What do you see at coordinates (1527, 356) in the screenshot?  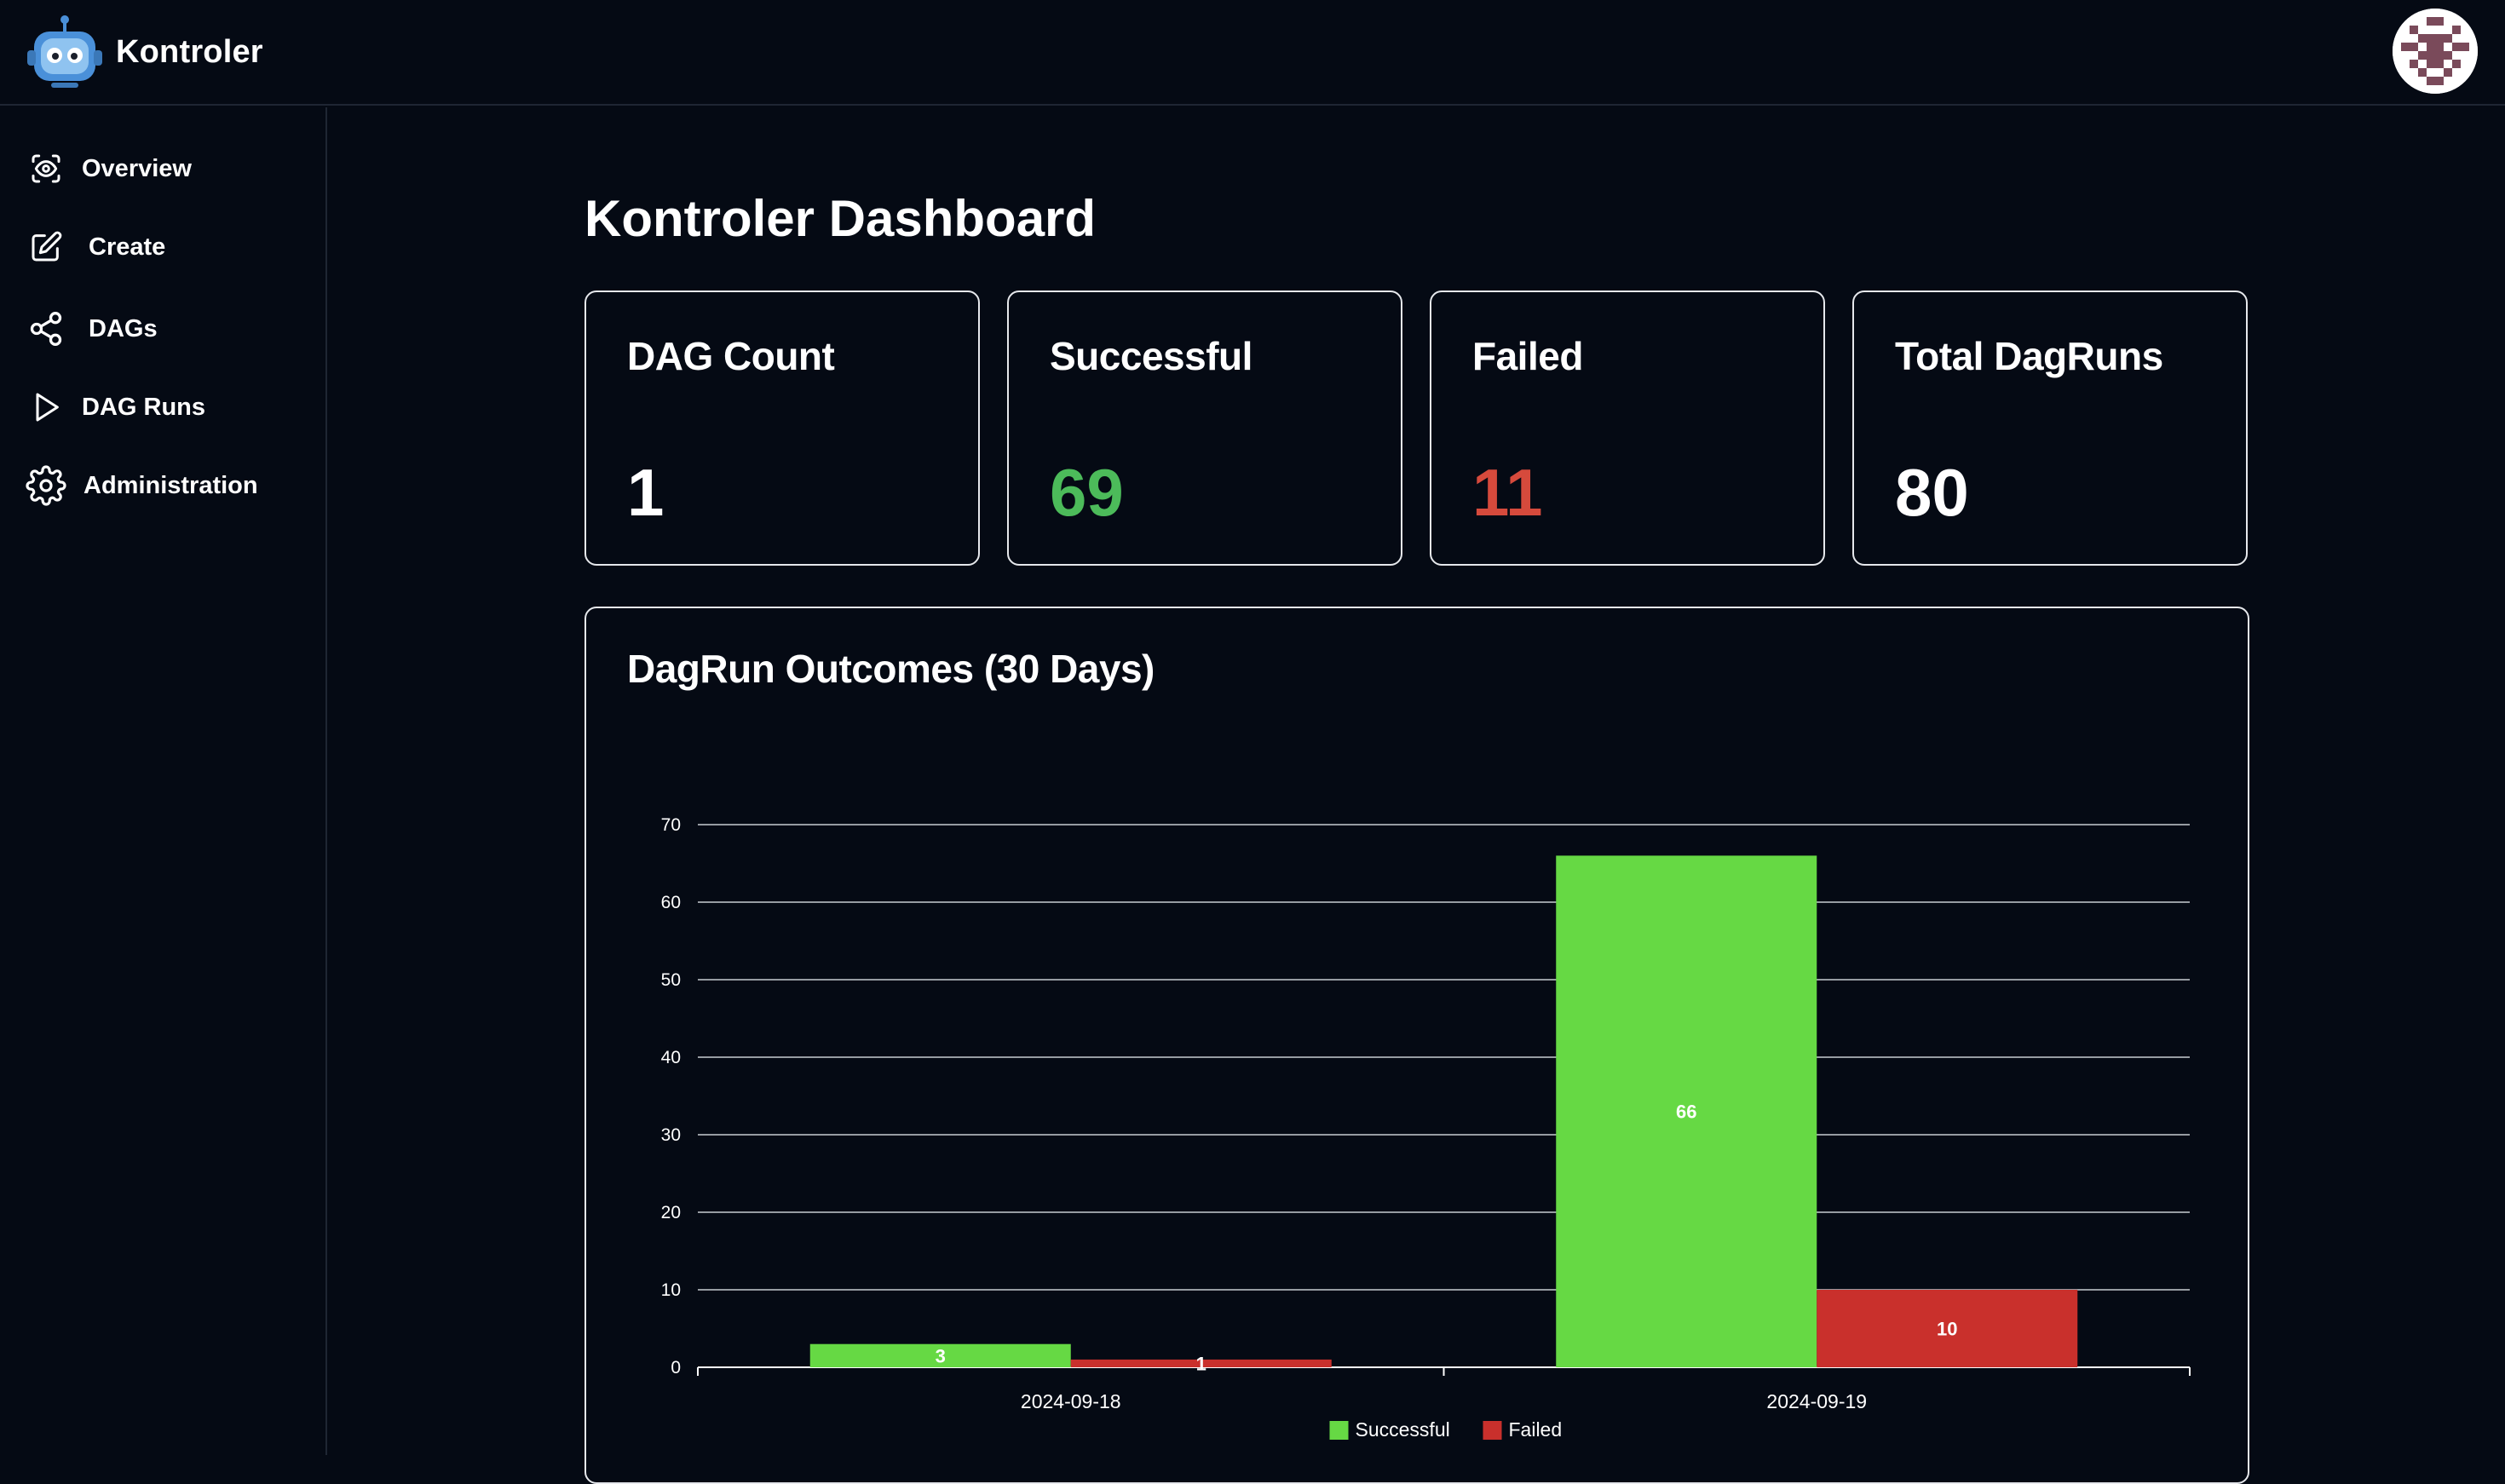 I see `stat-label: Failed` at bounding box center [1527, 356].